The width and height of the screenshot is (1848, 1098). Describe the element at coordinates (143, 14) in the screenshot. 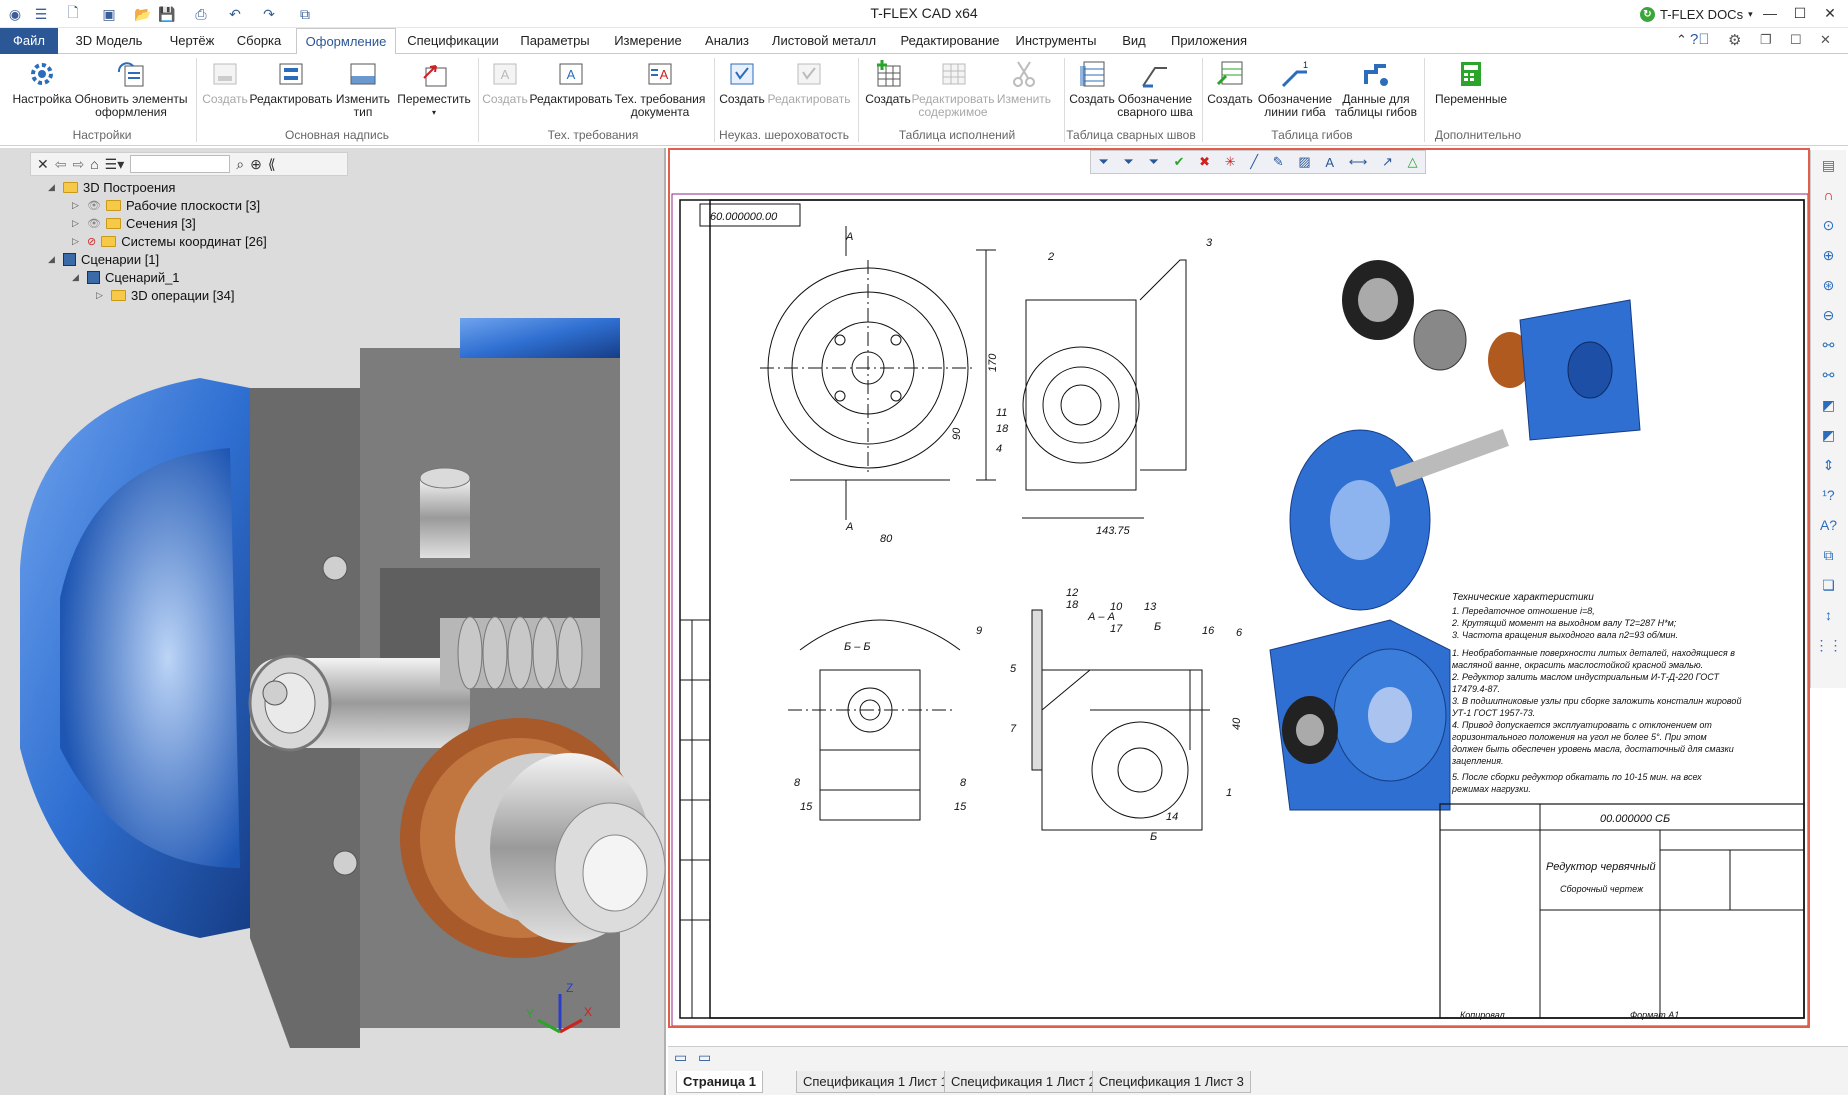

I see `open-file-icon: 📂` at that location.